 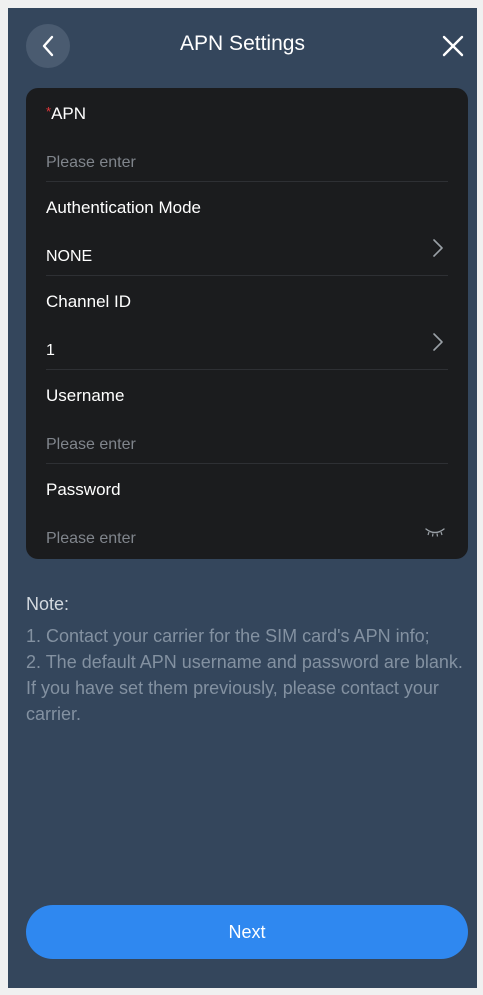 I want to click on page-title: APN Settings, so click(x=242, y=43).